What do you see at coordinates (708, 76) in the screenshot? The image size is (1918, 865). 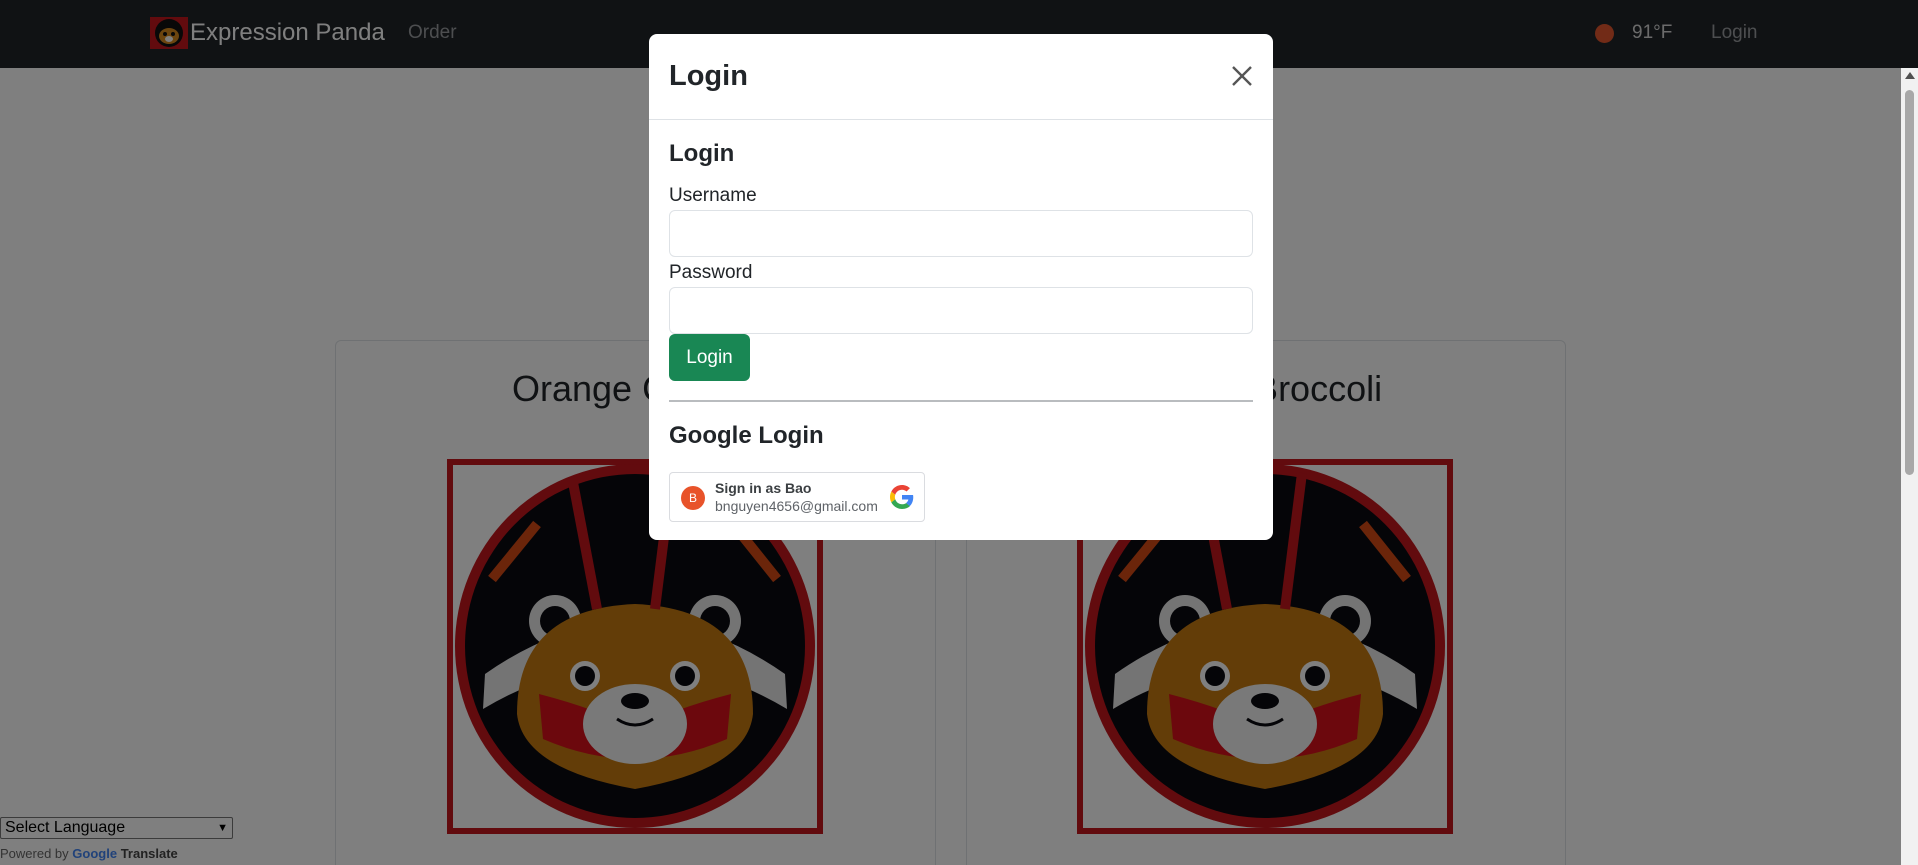 I see `modal-title: Login` at bounding box center [708, 76].